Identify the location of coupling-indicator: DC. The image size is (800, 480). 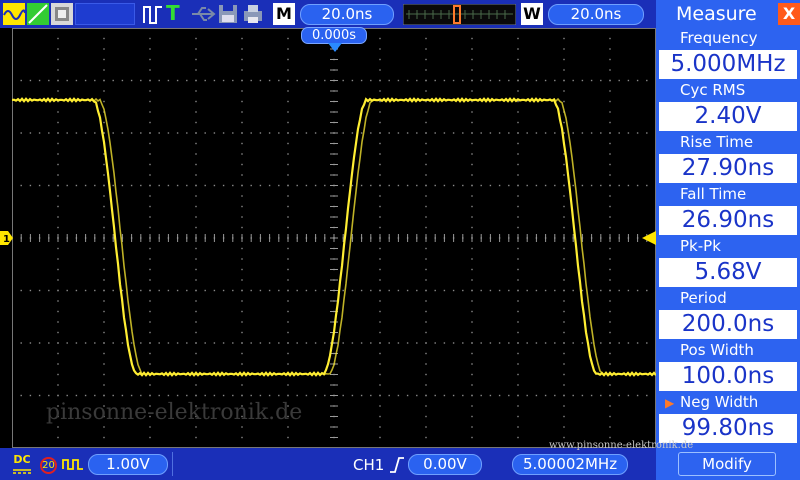
(22, 465).